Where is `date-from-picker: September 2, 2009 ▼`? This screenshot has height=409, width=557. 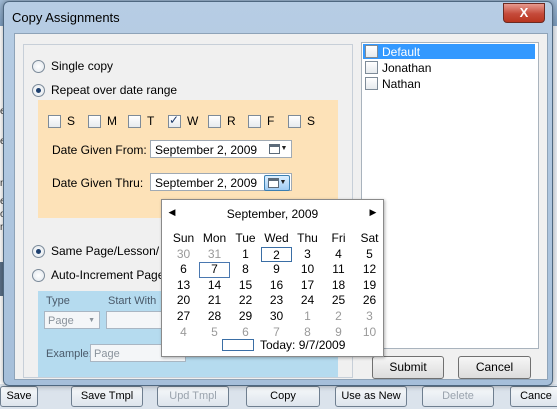
date-from-picker: September 2, 2009 ▼ is located at coordinates (221, 149).